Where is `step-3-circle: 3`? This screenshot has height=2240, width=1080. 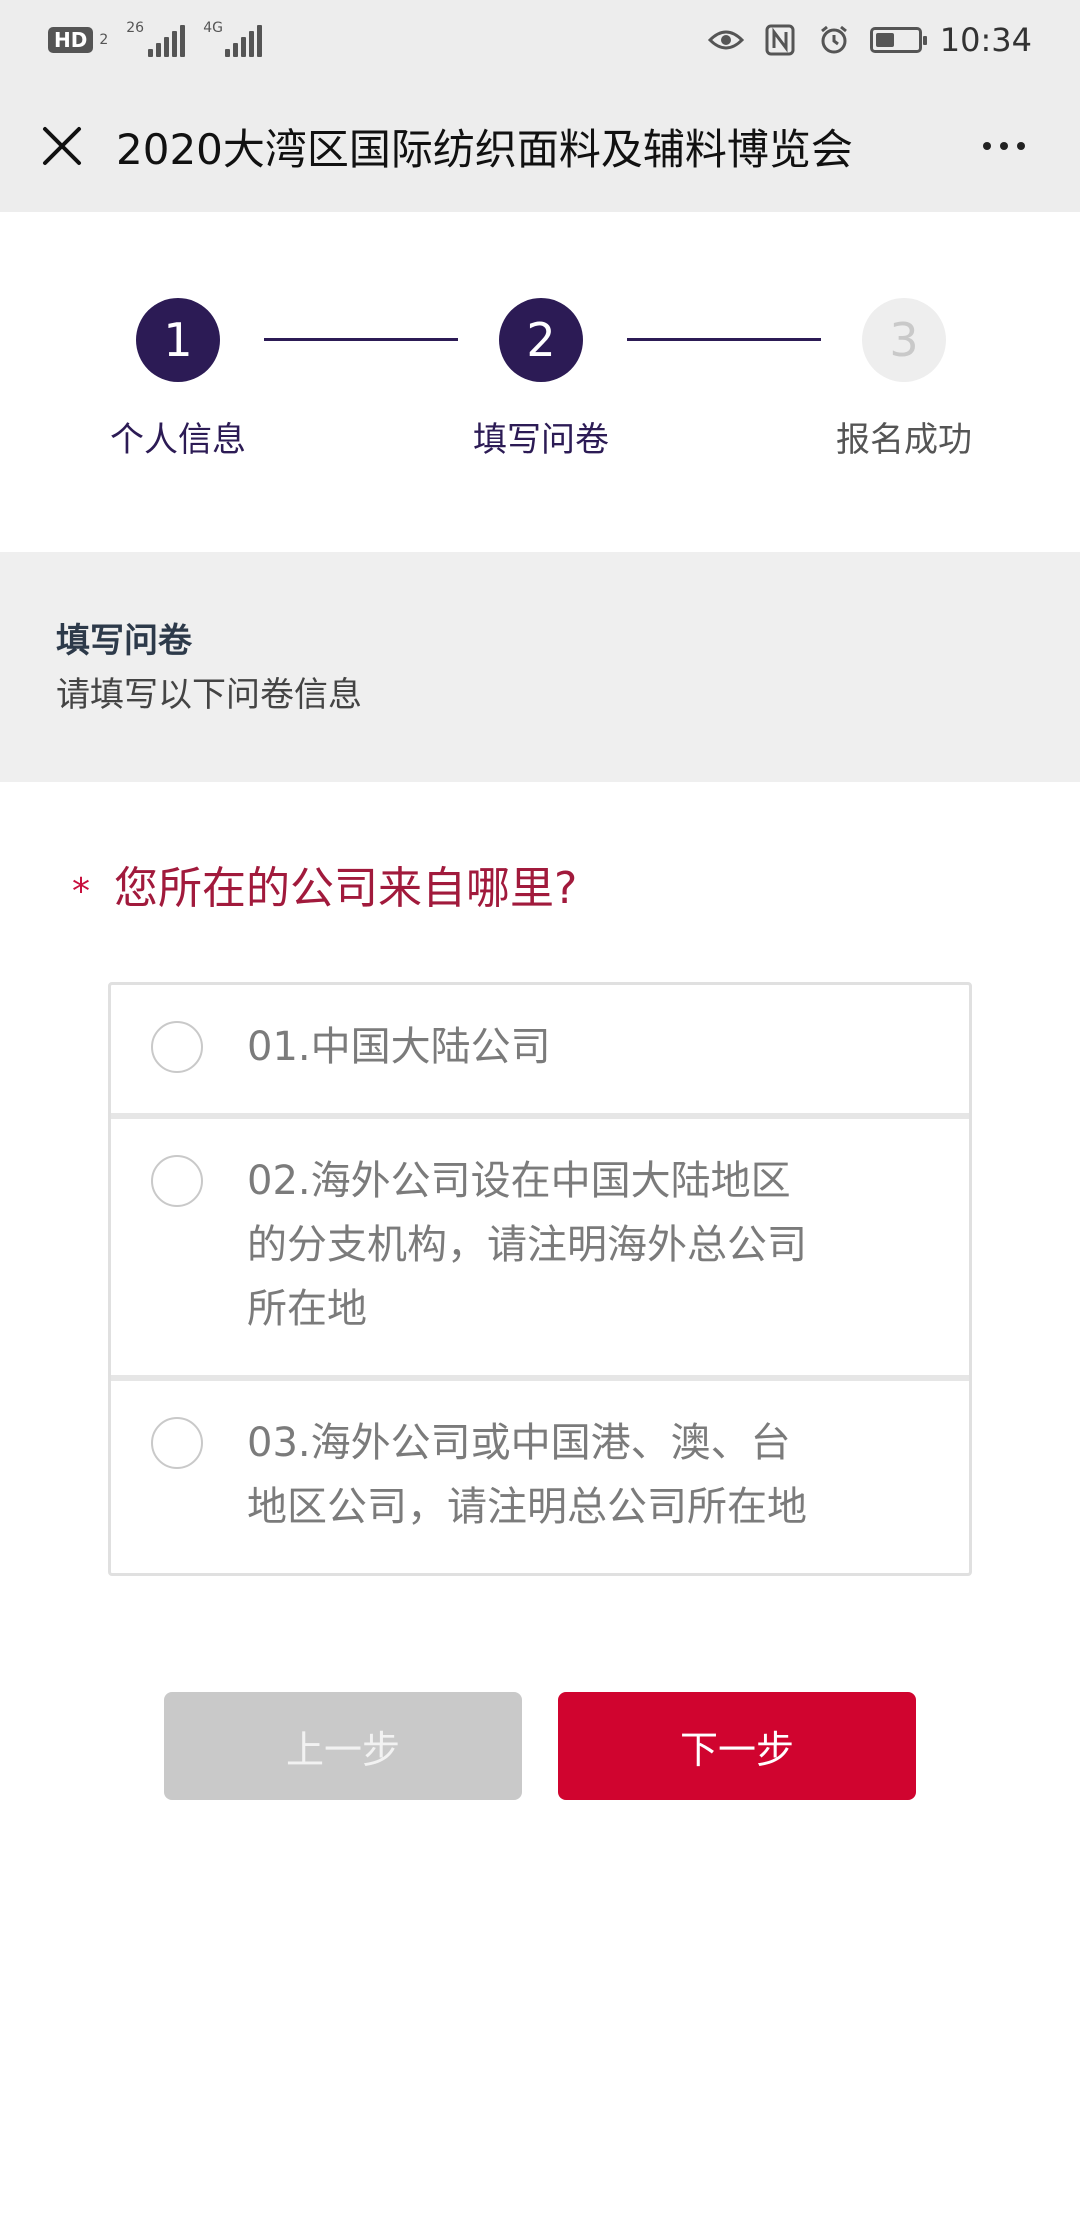 step-3-circle: 3 is located at coordinates (904, 340).